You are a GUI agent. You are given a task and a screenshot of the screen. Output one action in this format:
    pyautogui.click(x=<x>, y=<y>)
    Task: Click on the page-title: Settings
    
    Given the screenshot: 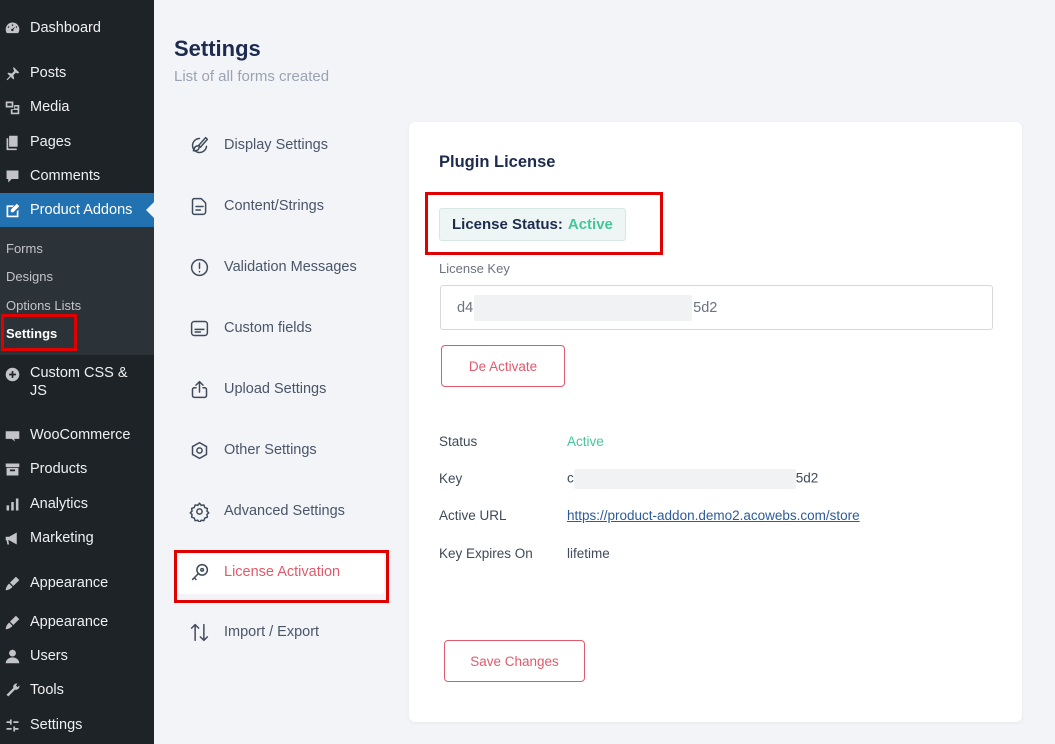 What is the action you would take?
    pyautogui.click(x=217, y=48)
    